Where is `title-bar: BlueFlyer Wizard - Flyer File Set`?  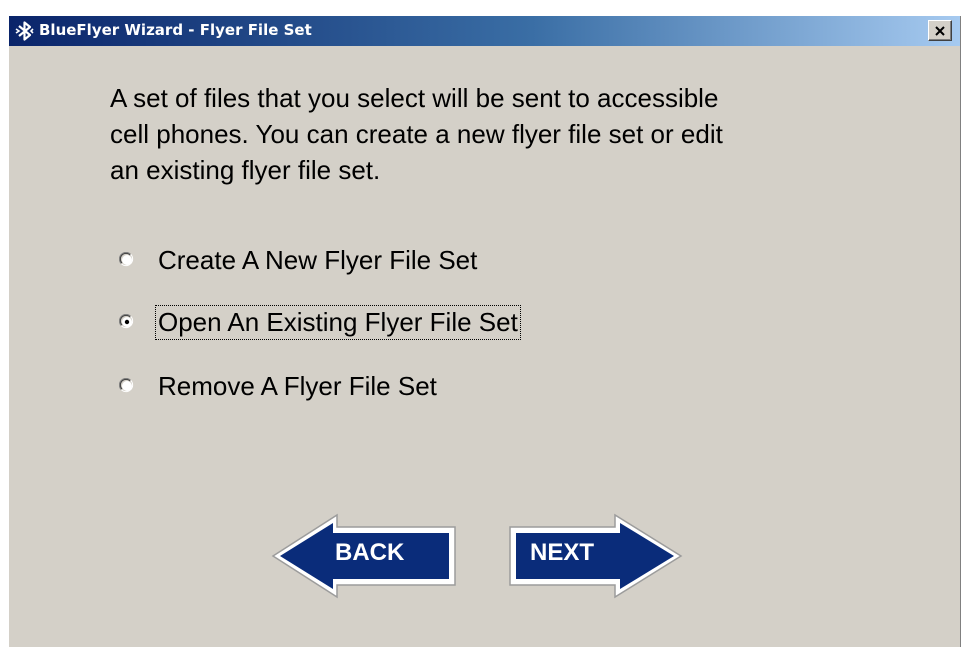 title-bar: BlueFlyer Wizard - Flyer File Set is located at coordinates (484, 31).